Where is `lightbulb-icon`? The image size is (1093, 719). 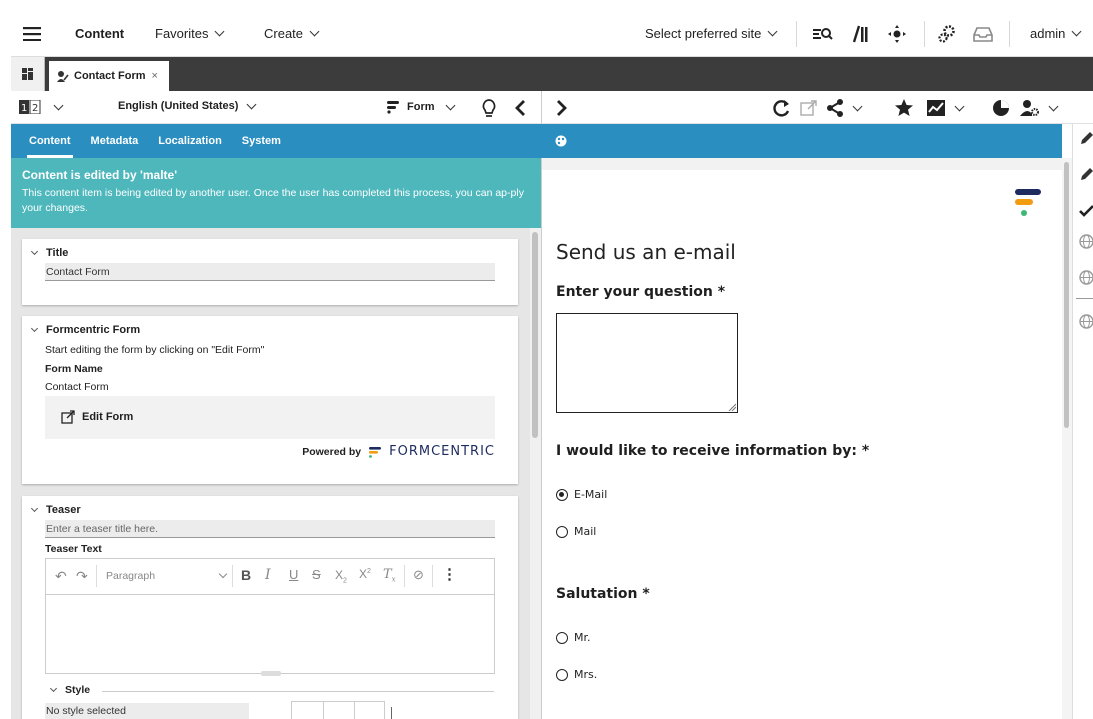 lightbulb-icon is located at coordinates (489, 108).